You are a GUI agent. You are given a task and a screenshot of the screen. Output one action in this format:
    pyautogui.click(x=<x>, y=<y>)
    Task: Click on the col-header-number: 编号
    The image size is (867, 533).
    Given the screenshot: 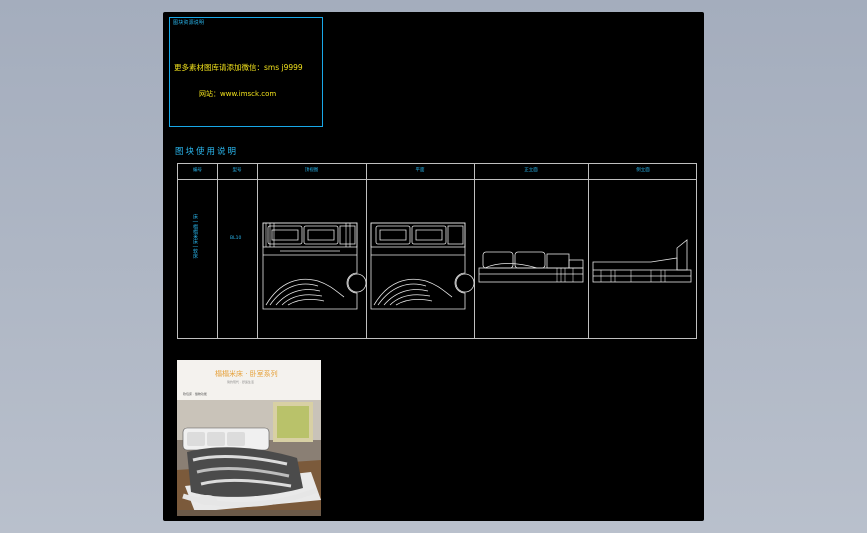 What is the action you would take?
    pyautogui.click(x=197, y=170)
    